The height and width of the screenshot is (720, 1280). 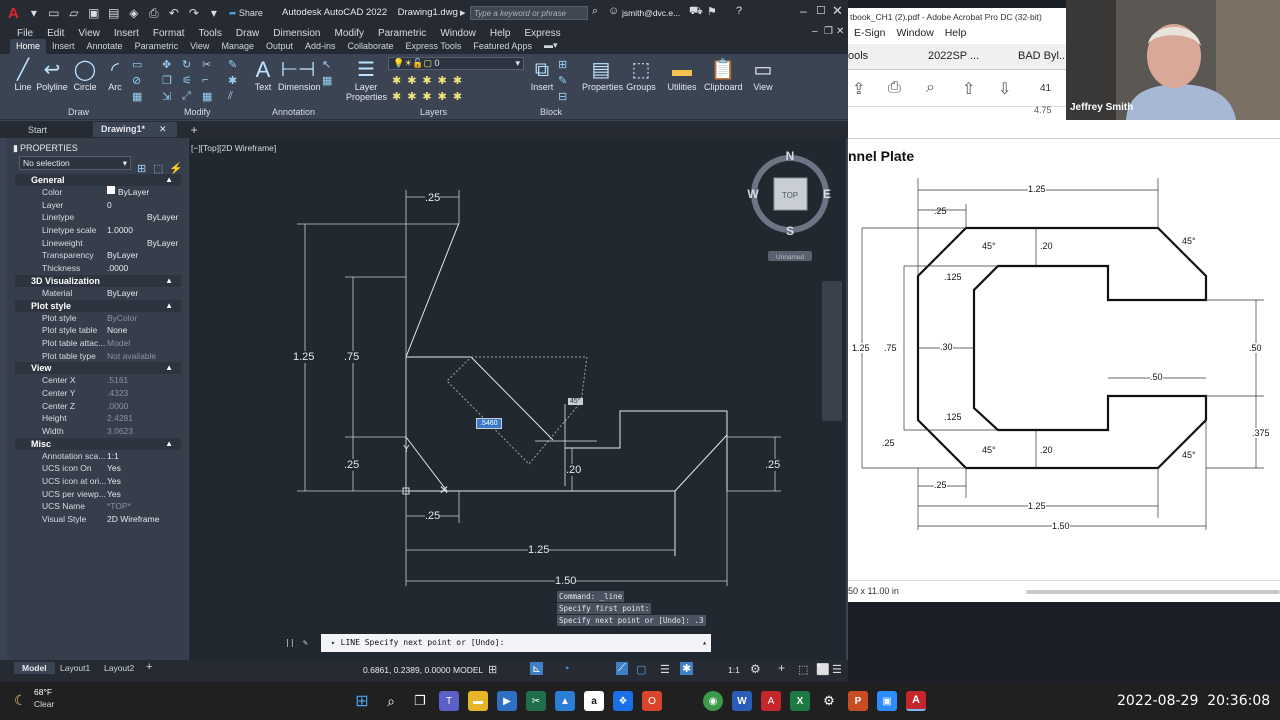 I want to click on layer-tools2-icon: ✱✱✱✱✱, so click(x=430, y=96).